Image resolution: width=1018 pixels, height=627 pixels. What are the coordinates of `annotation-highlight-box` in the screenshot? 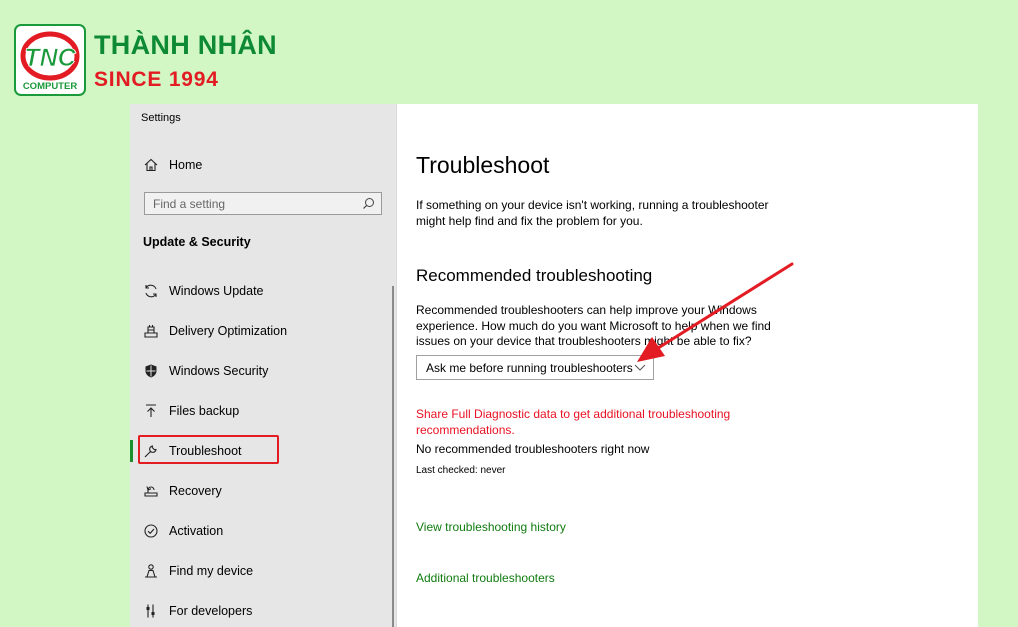 It's located at (208, 449).